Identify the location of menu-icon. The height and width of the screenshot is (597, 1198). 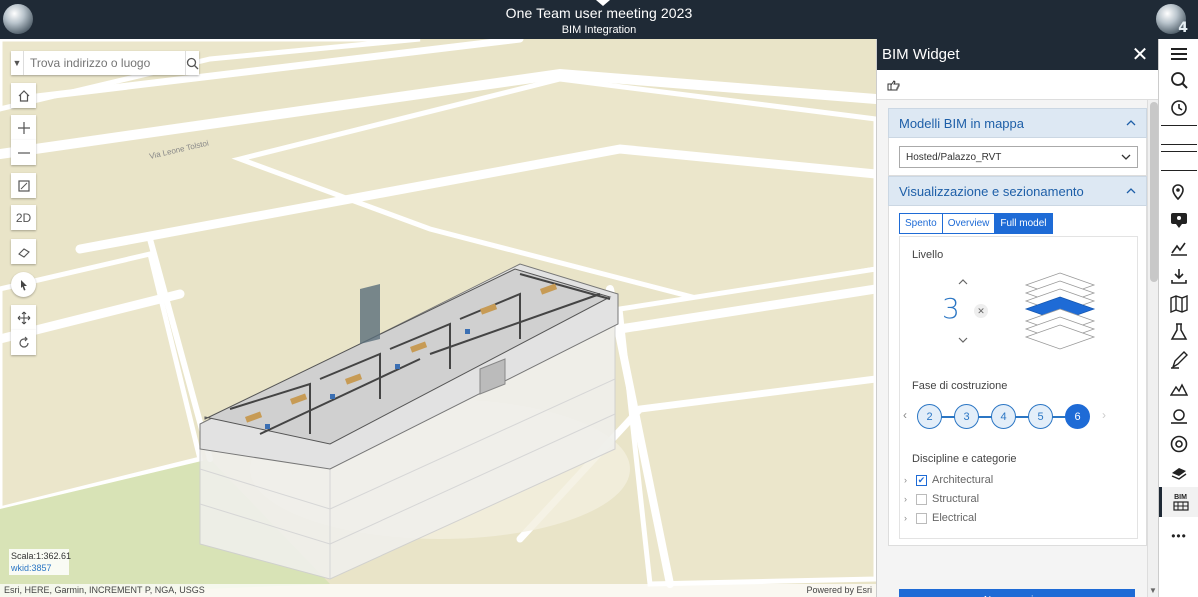
(1179, 54).